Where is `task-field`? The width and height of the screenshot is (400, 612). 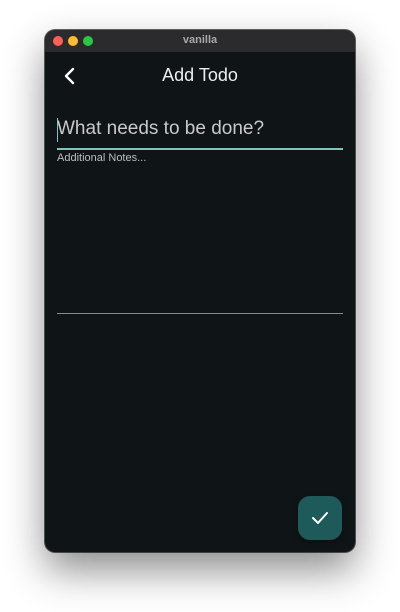
task-field is located at coordinates (200, 132).